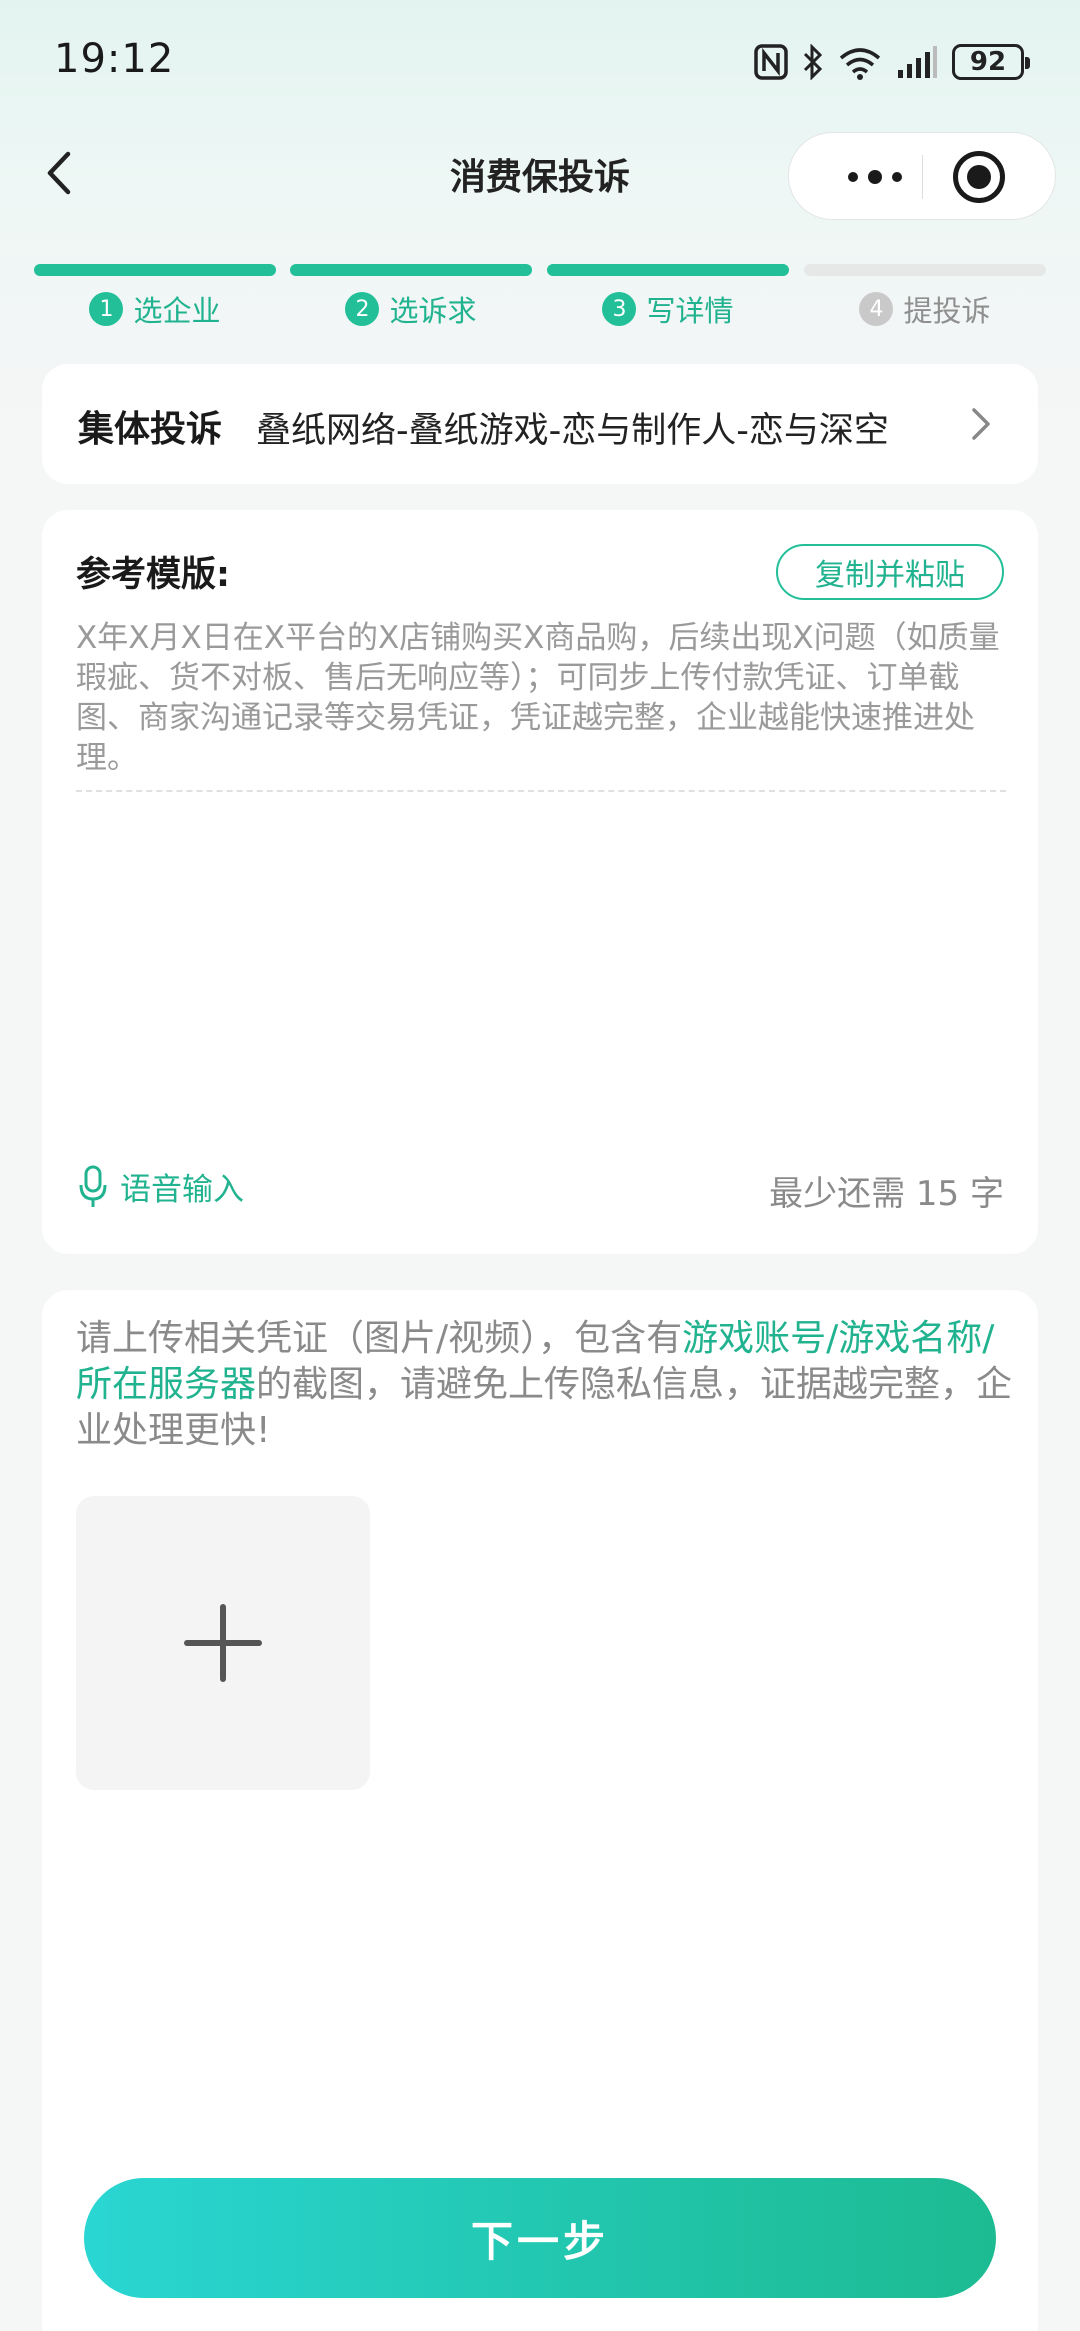 Image resolution: width=1080 pixels, height=2331 pixels. What do you see at coordinates (153, 575) in the screenshot?
I see `template-title: 参考模版:` at bounding box center [153, 575].